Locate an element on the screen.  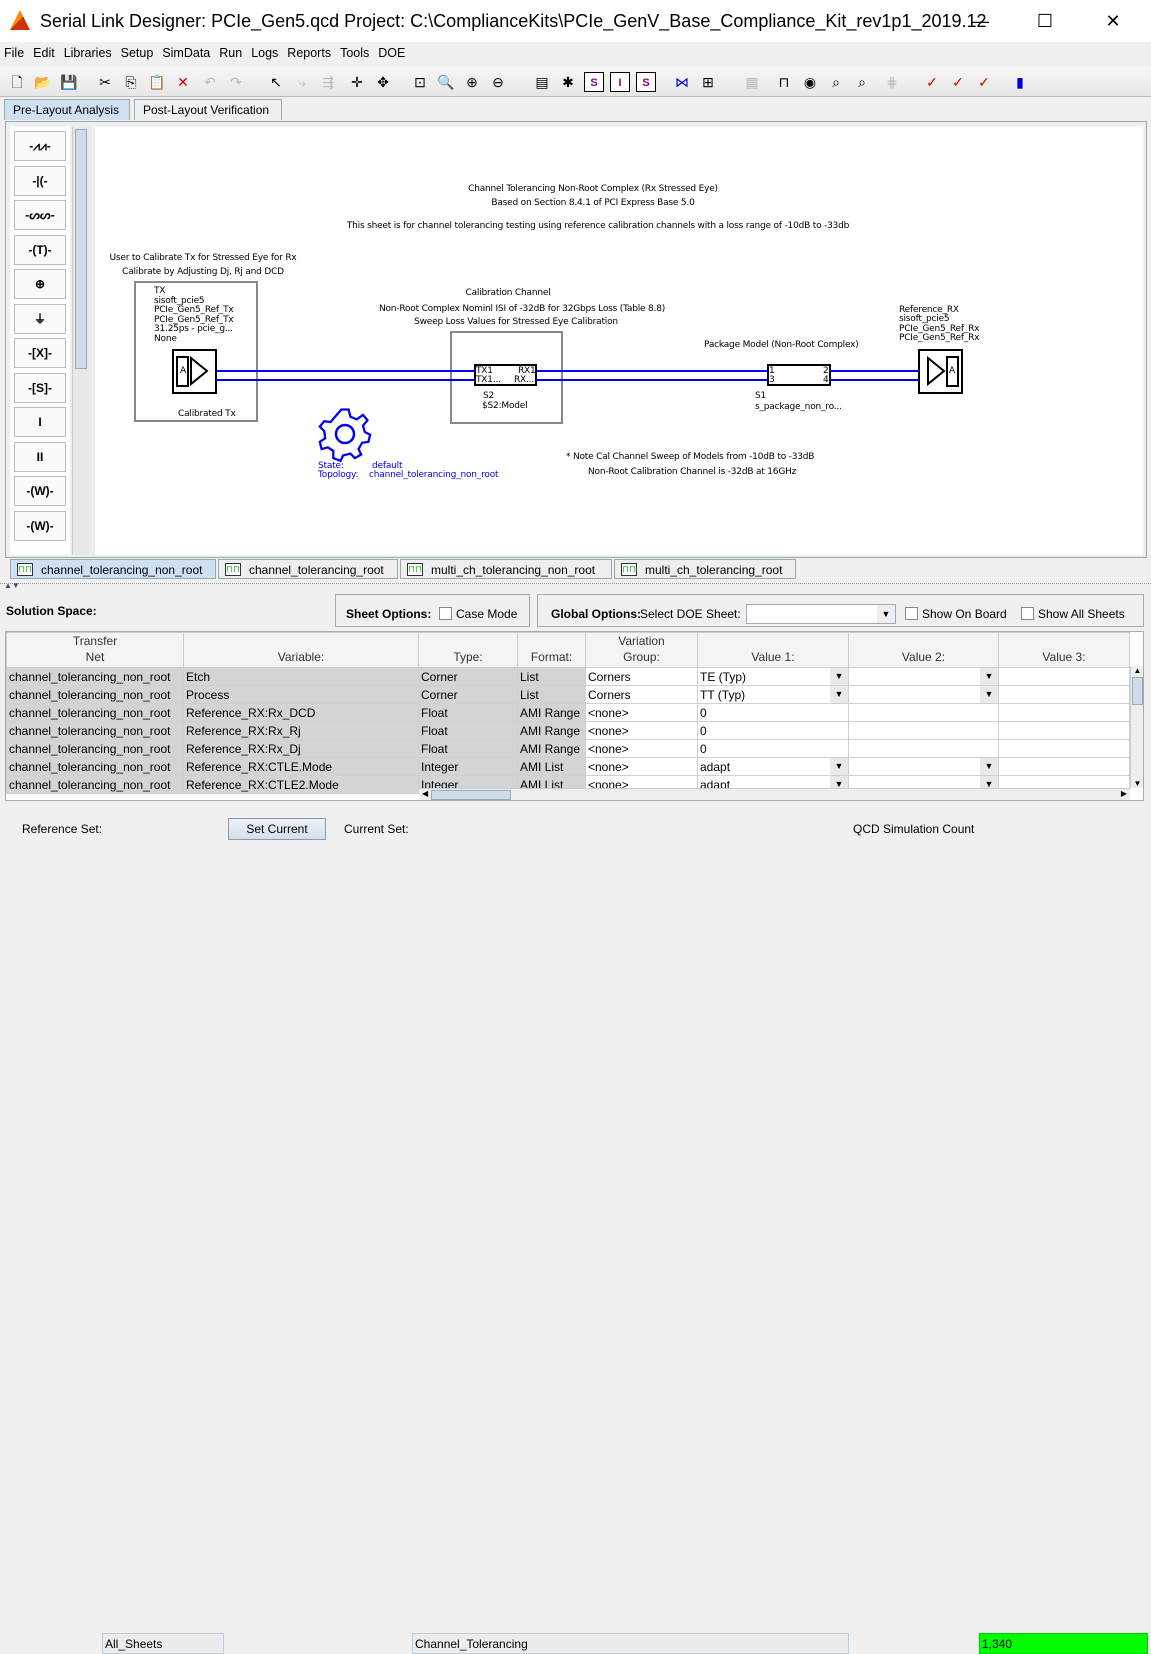
x-block-icon: -[X]- is located at coordinates (40, 353).